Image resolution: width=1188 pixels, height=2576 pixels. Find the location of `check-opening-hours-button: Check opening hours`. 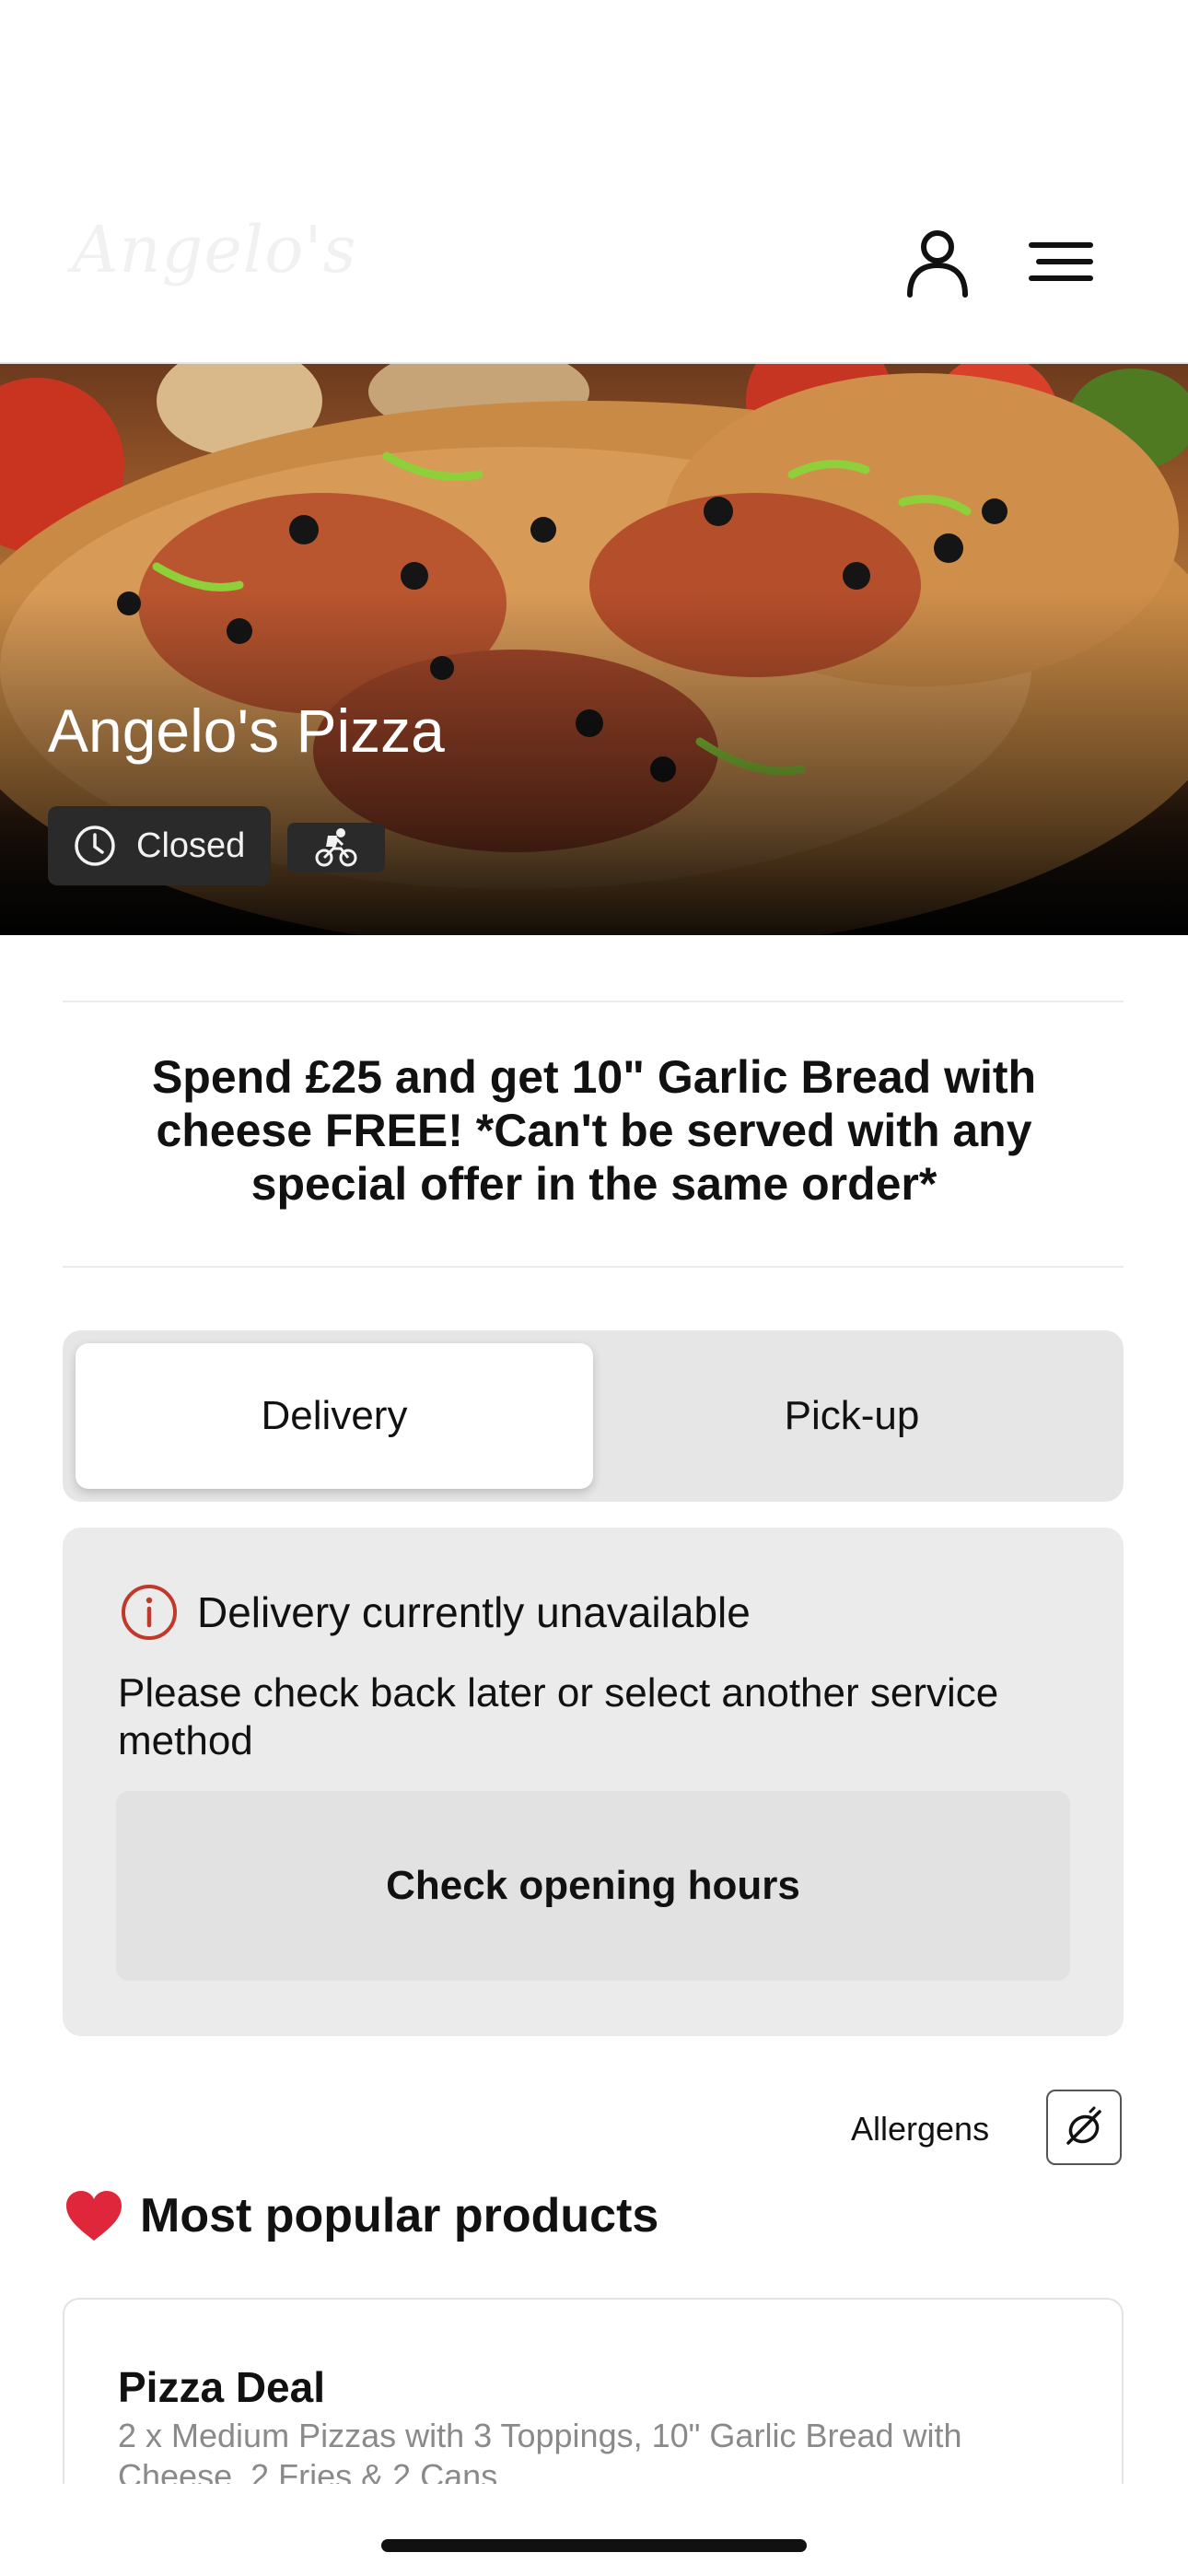

check-opening-hours-button: Check opening hours is located at coordinates (593, 1886).